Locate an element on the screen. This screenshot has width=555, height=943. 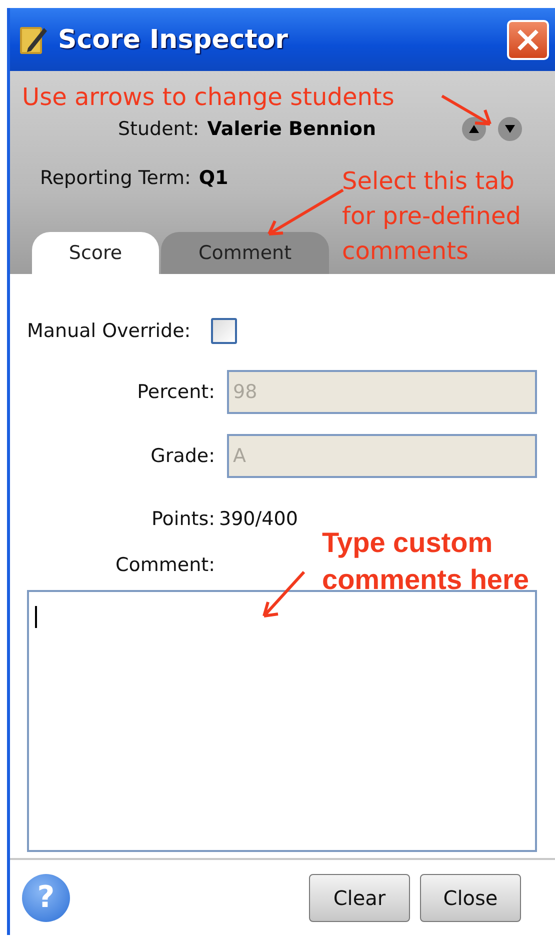
comment-label: Comment: is located at coordinates (164, 565).